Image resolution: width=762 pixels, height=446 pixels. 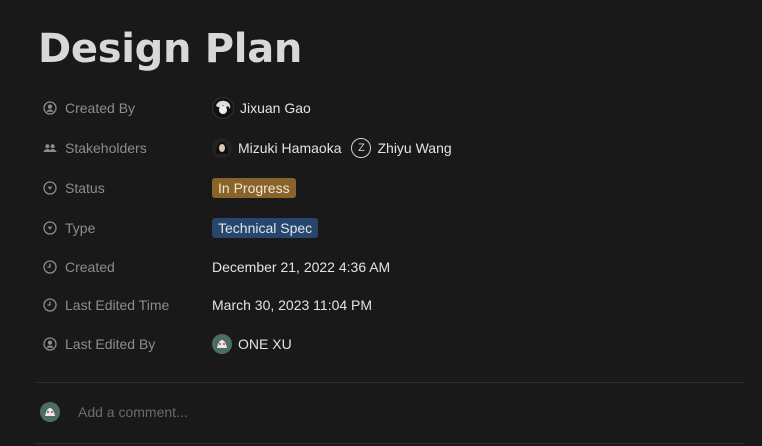 I want to click on property-label-stakeholders: Stakeholders, so click(x=124, y=148).